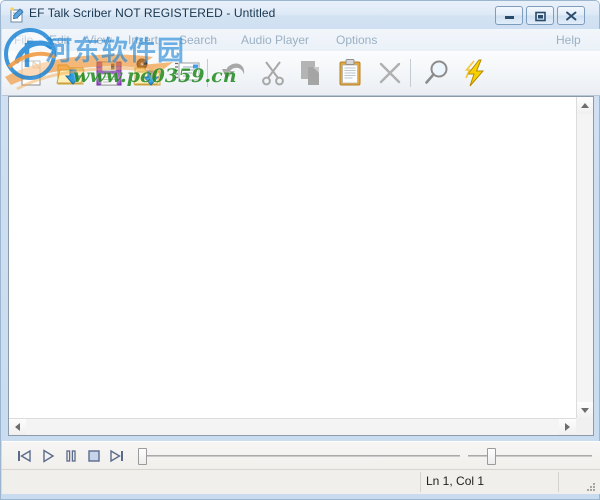 This screenshot has width=600, height=500. What do you see at coordinates (567, 427) in the screenshot?
I see `scroll-right-arrow-icon` at bounding box center [567, 427].